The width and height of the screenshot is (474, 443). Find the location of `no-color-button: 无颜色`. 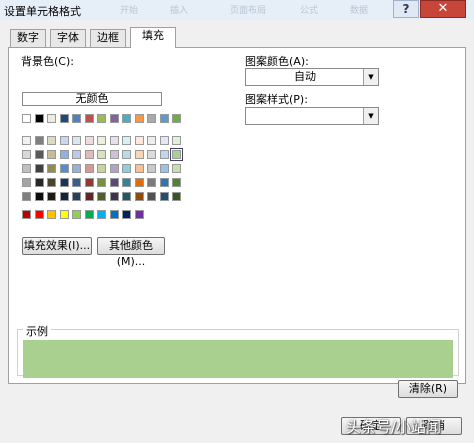

no-color-button: 无颜色 is located at coordinates (92, 99).